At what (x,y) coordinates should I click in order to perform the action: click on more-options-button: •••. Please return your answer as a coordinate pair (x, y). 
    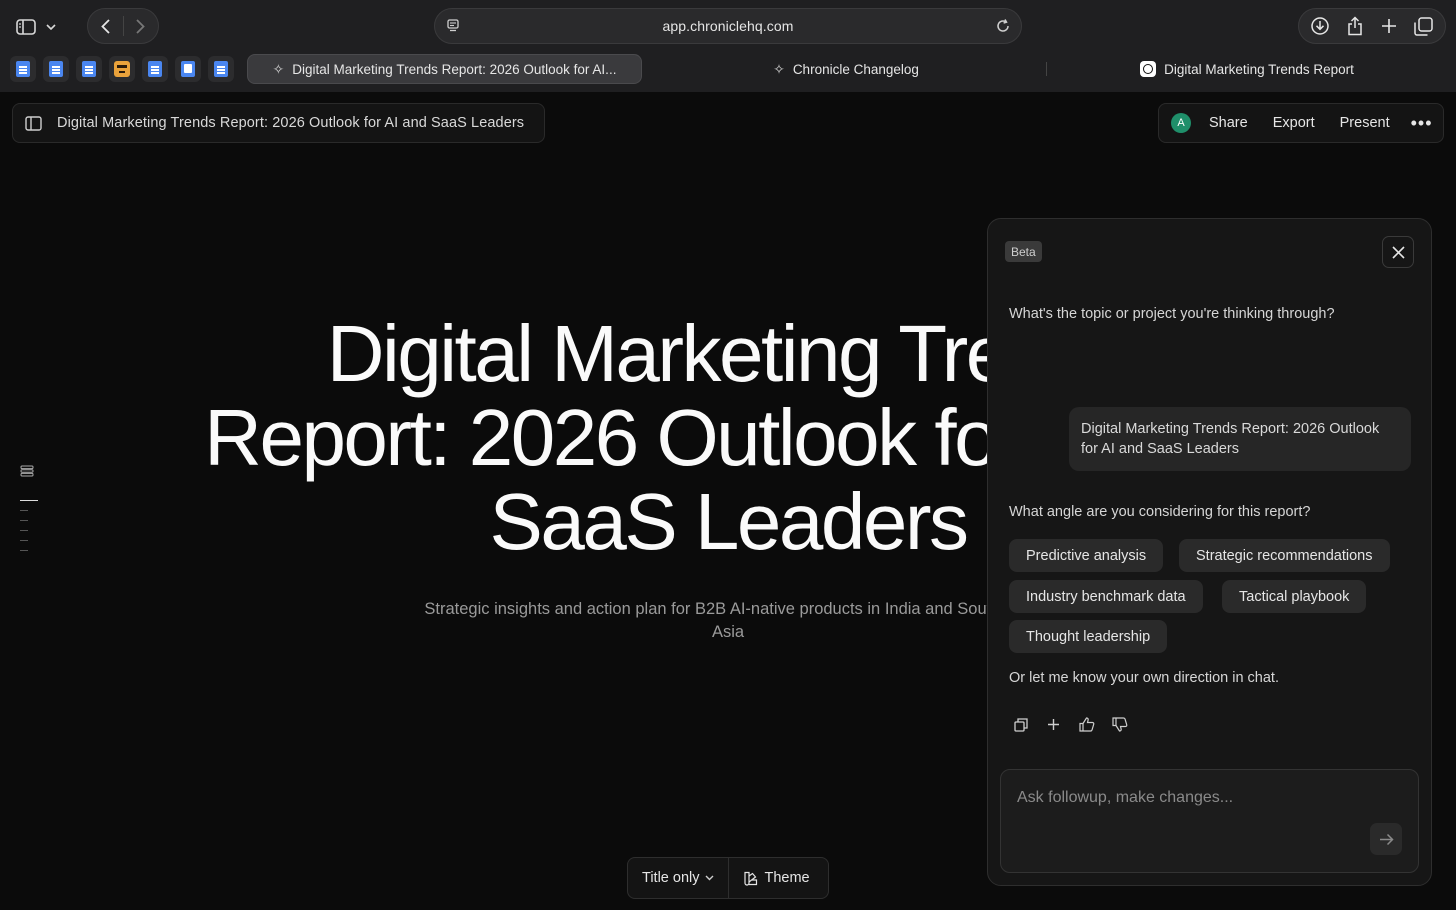
    Looking at the image, I should click on (1422, 123).